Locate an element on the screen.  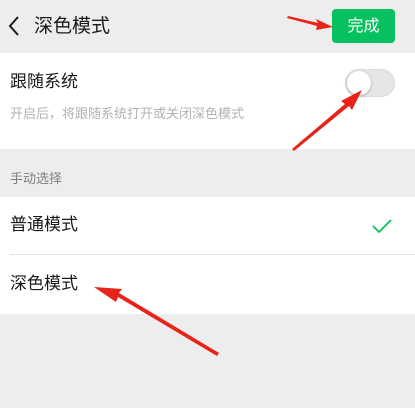
option-label: 深色模式 is located at coordinates (44, 284).